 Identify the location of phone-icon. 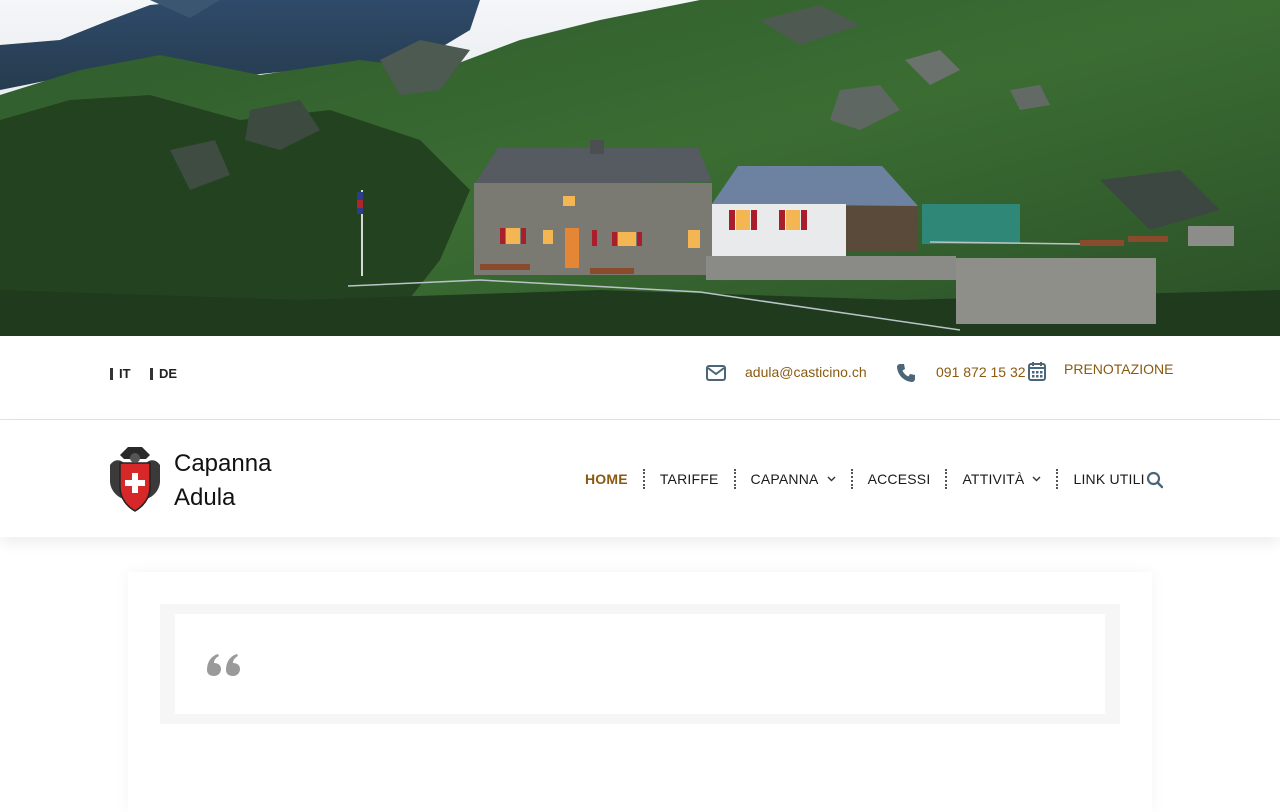
(906, 373).